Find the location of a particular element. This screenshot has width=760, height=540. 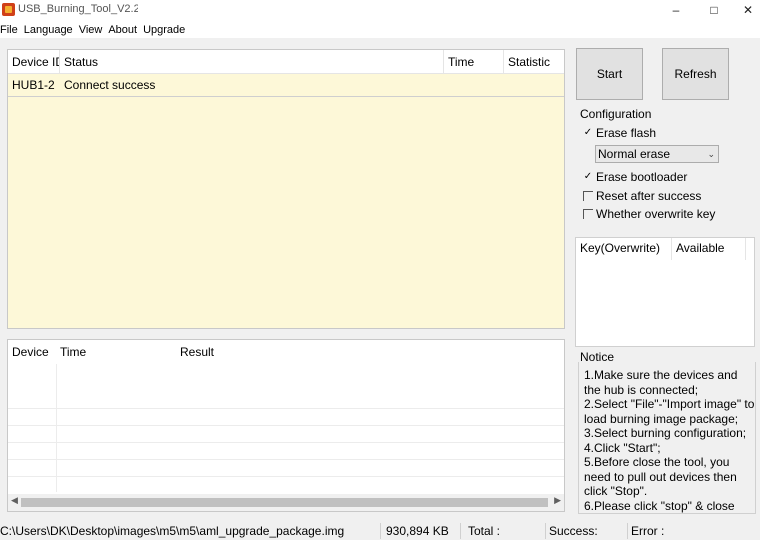

device-row: HUB1-2 Connect success is located at coordinates (286, 85).